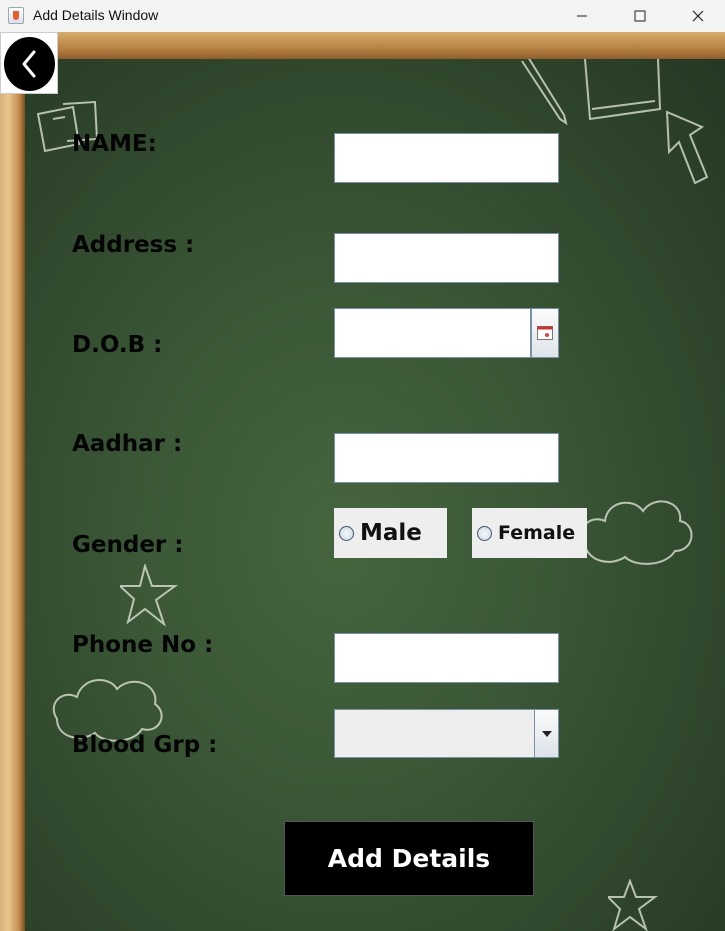  I want to click on male-label: Male, so click(391, 533).